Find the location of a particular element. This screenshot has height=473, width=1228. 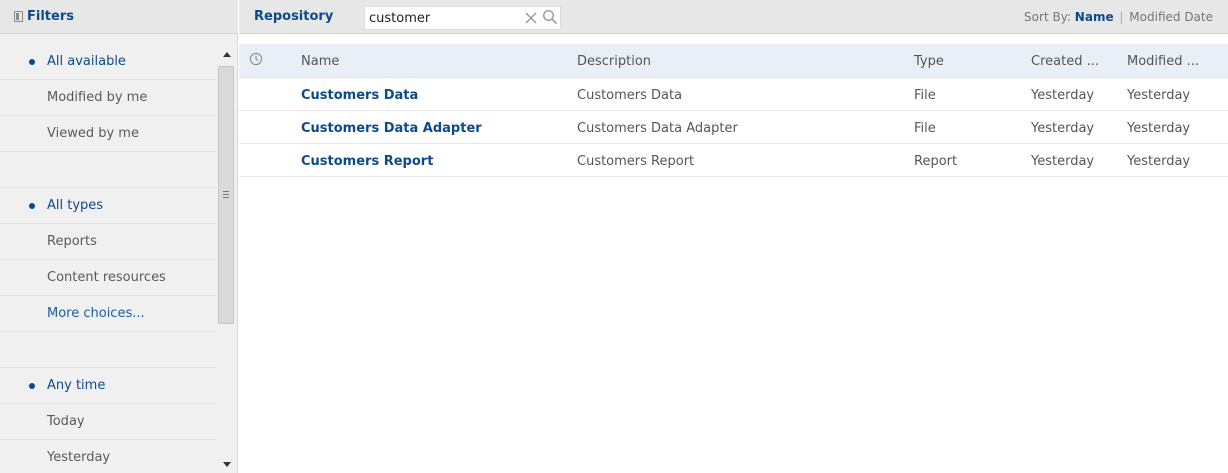

filter-item: Yesterday is located at coordinates (108, 456).